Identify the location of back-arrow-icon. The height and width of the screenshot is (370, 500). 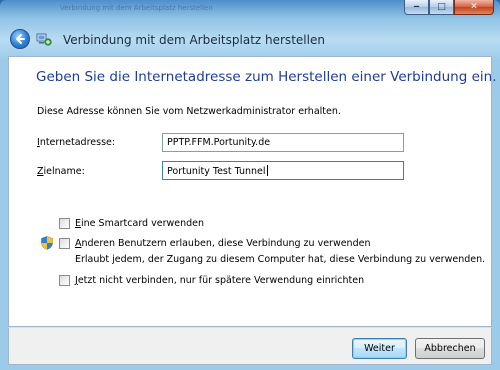
(20, 39).